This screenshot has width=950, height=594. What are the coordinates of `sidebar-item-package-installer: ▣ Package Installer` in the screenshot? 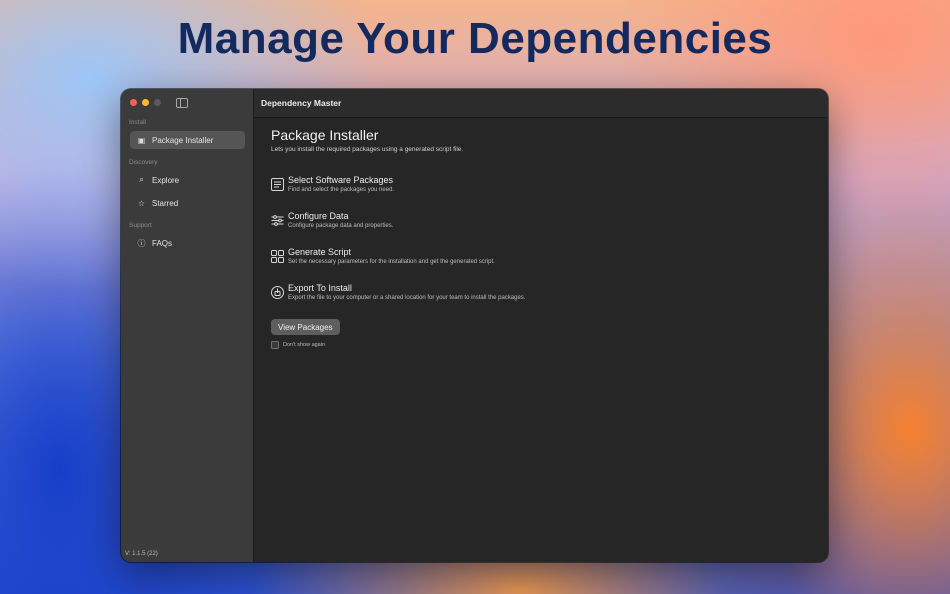 It's located at (187, 140).